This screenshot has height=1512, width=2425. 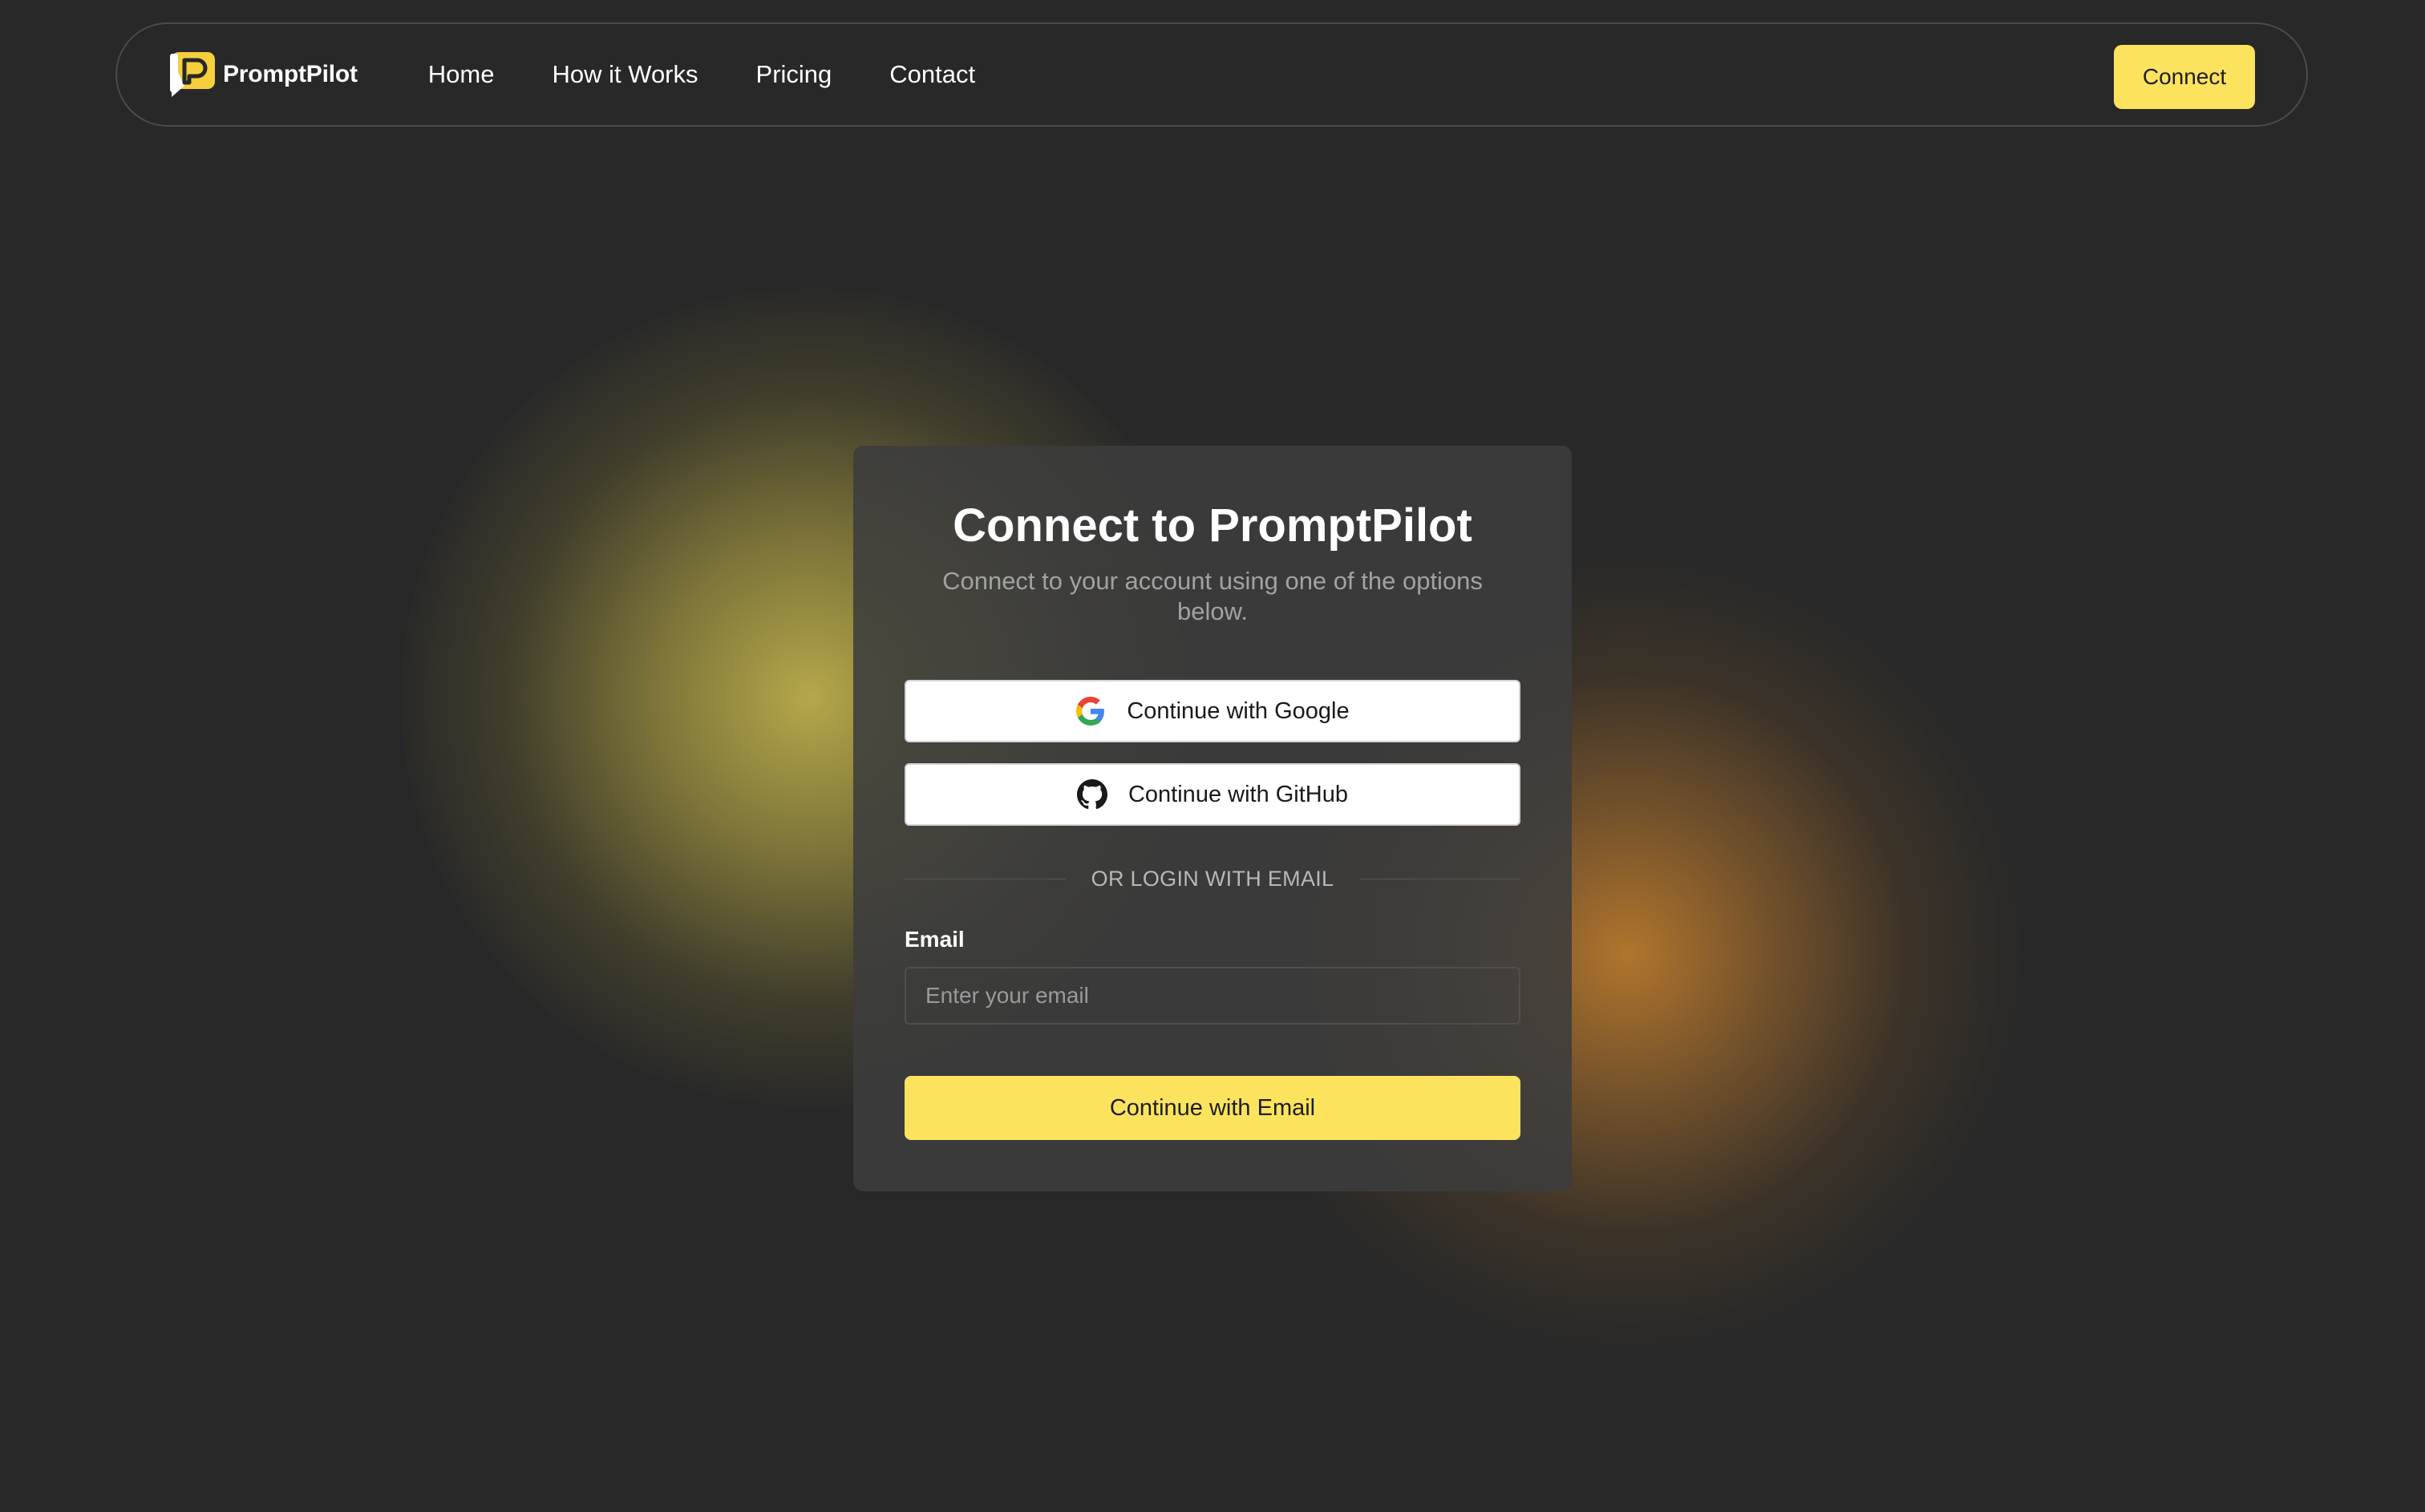 I want to click on continue-with-google-button: Continue with Google, so click(x=1212, y=711).